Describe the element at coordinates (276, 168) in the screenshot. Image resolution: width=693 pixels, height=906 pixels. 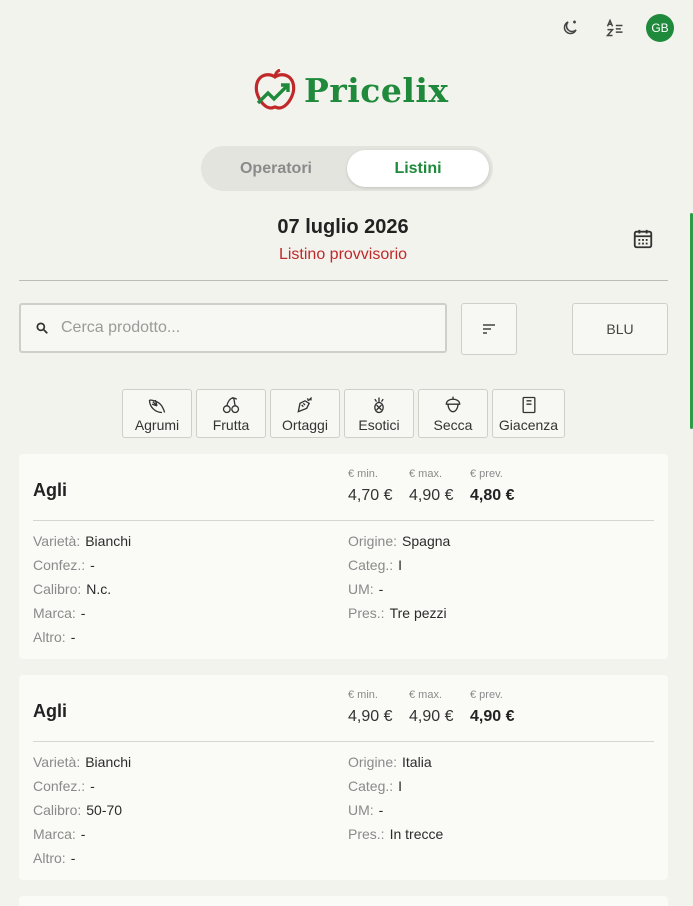
I see `tab-operatori: Operatori` at that location.